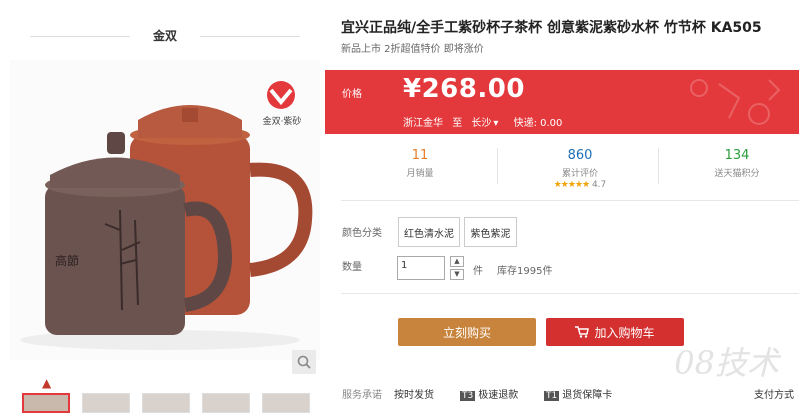 Image resolution: width=799 pixels, height=413 pixels. Describe the element at coordinates (737, 174) in the screenshot. I see `points-label: 送天猫积分` at that location.